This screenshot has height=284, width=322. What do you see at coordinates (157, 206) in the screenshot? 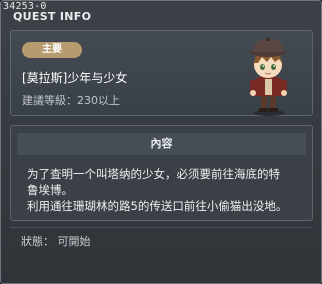
I see `description-line: 利用通往珊瑚林的路5的传送口前往小偷猫出没地。` at bounding box center [157, 206].